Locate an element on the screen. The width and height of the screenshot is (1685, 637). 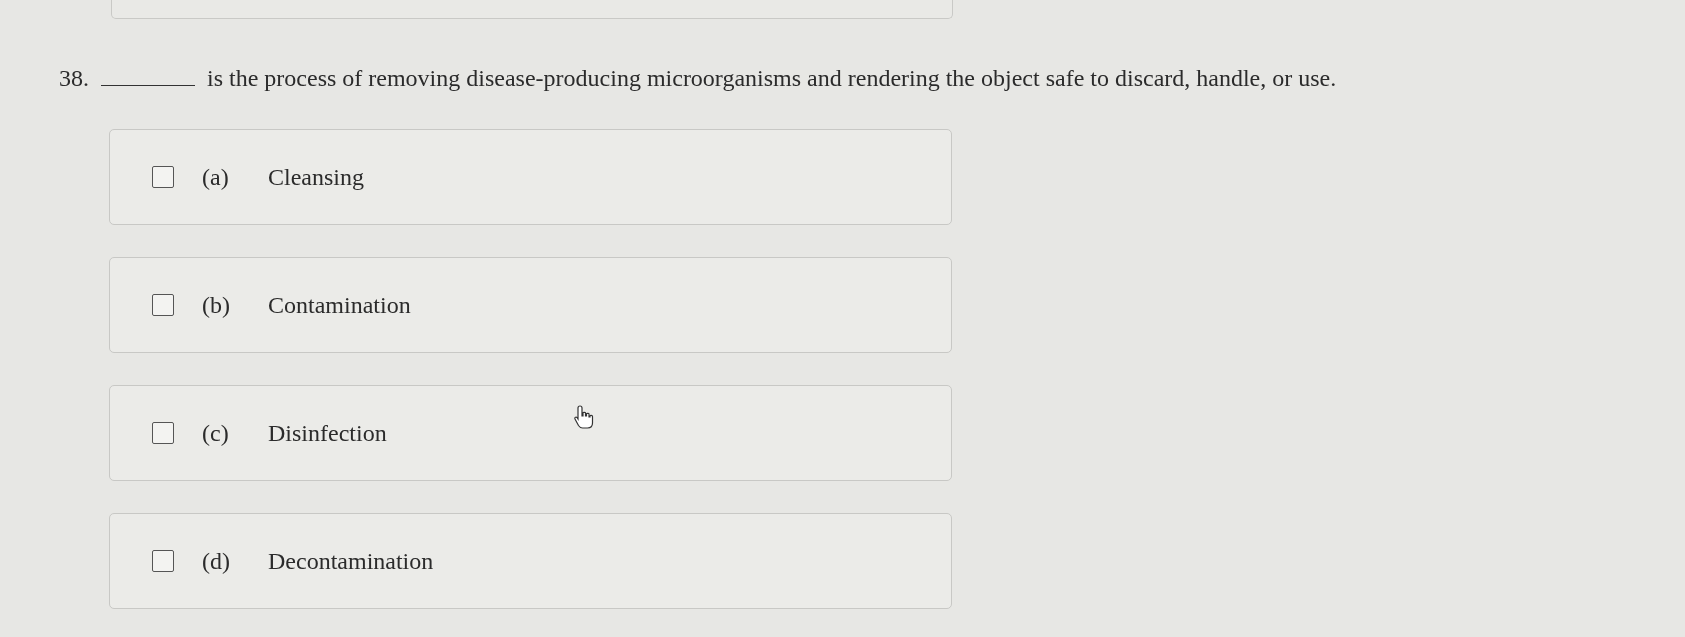
question-number: 38. is located at coordinates (74, 78).